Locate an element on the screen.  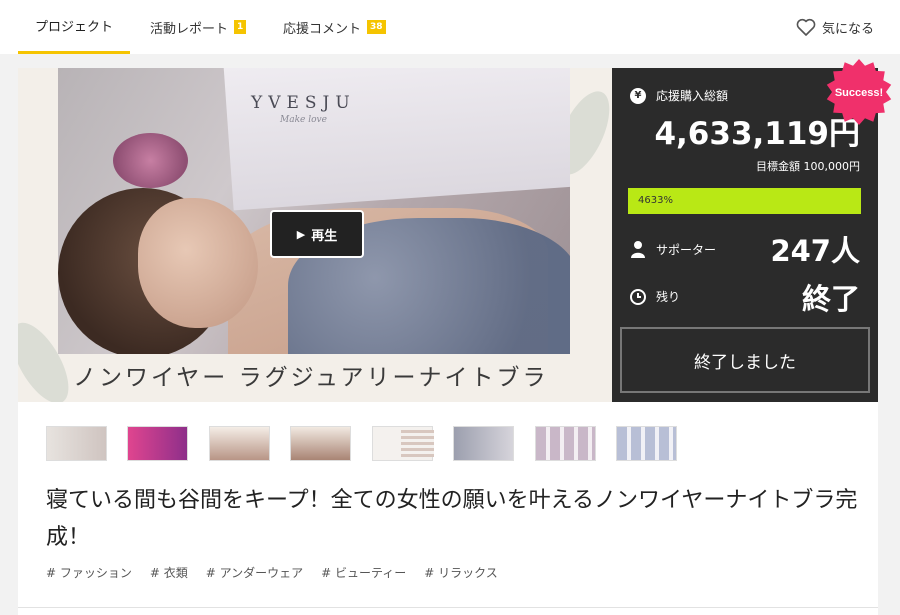
tab-support-comments: 応援コメント 38 is located at coordinates (334, 27).